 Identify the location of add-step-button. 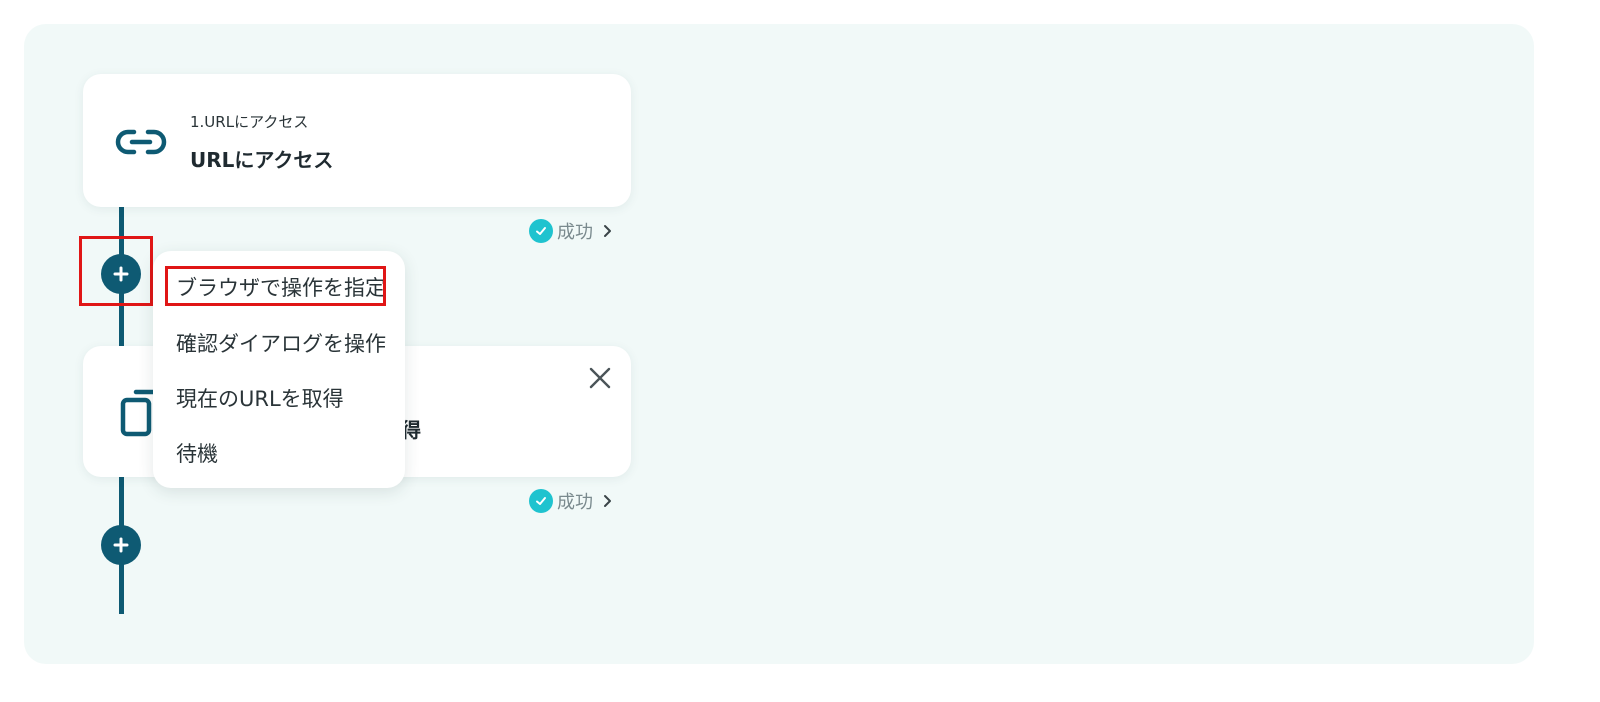
(121, 545).